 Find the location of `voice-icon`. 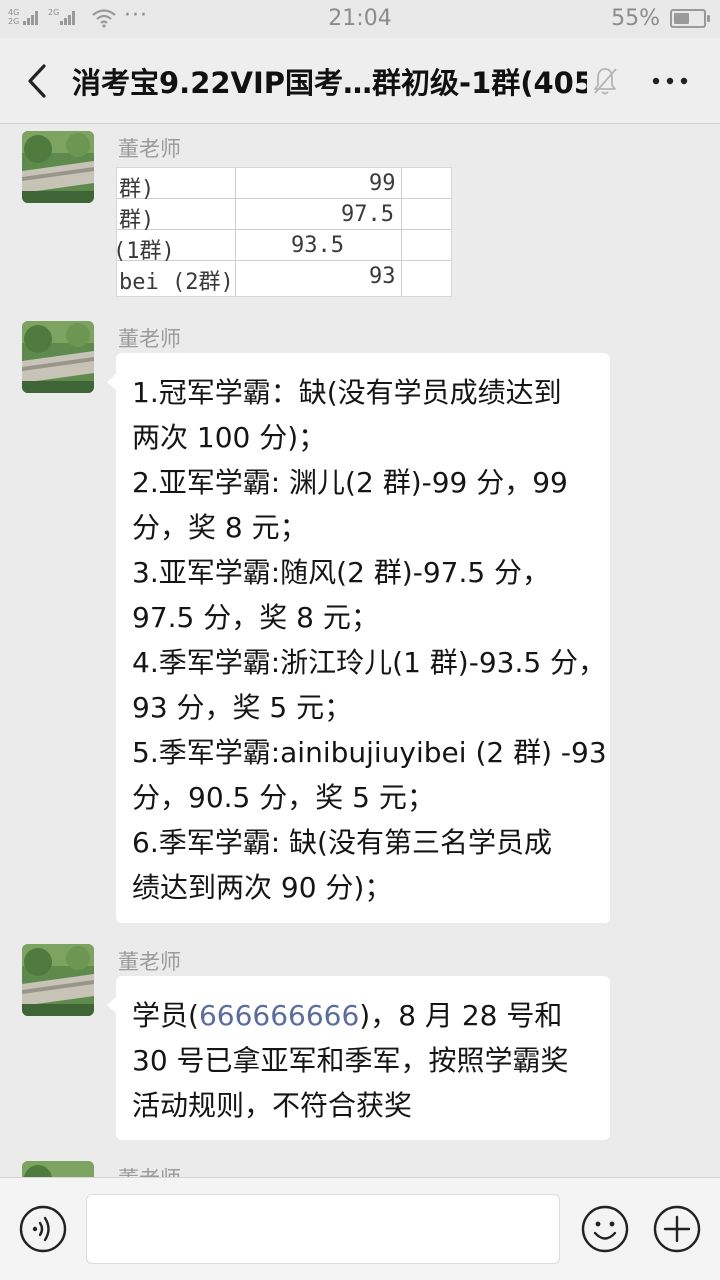

voice-icon is located at coordinates (43, 1229).